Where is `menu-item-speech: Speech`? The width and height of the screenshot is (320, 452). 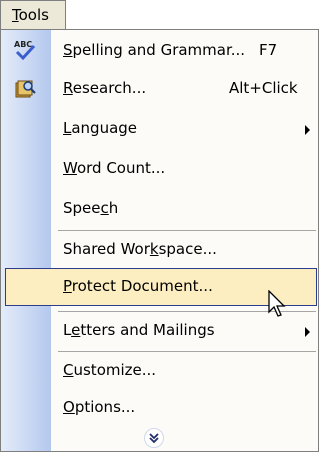
menu-item-speech: Speech is located at coordinates (159, 209).